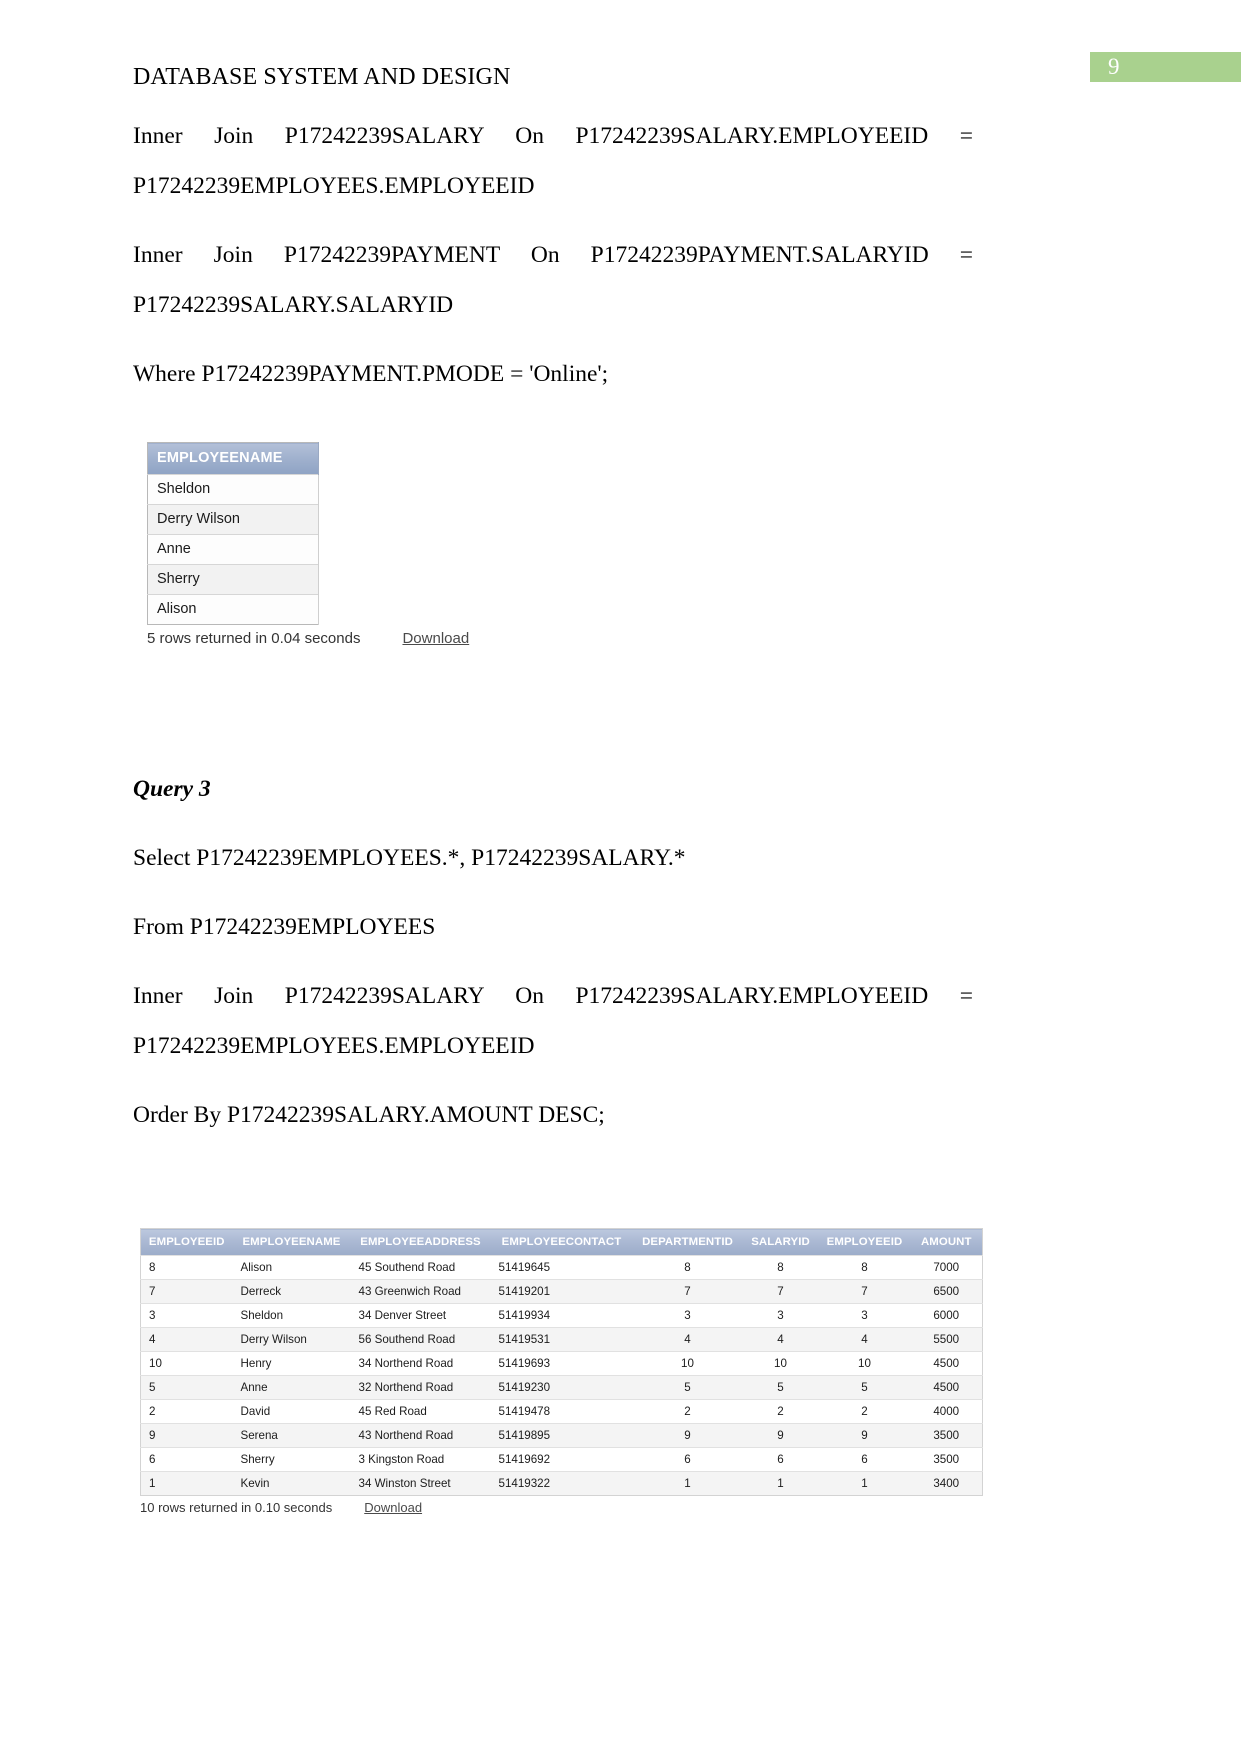 The width and height of the screenshot is (1241, 1754). Describe the element at coordinates (233, 609) in the screenshot. I see `table-row: Alison` at that location.